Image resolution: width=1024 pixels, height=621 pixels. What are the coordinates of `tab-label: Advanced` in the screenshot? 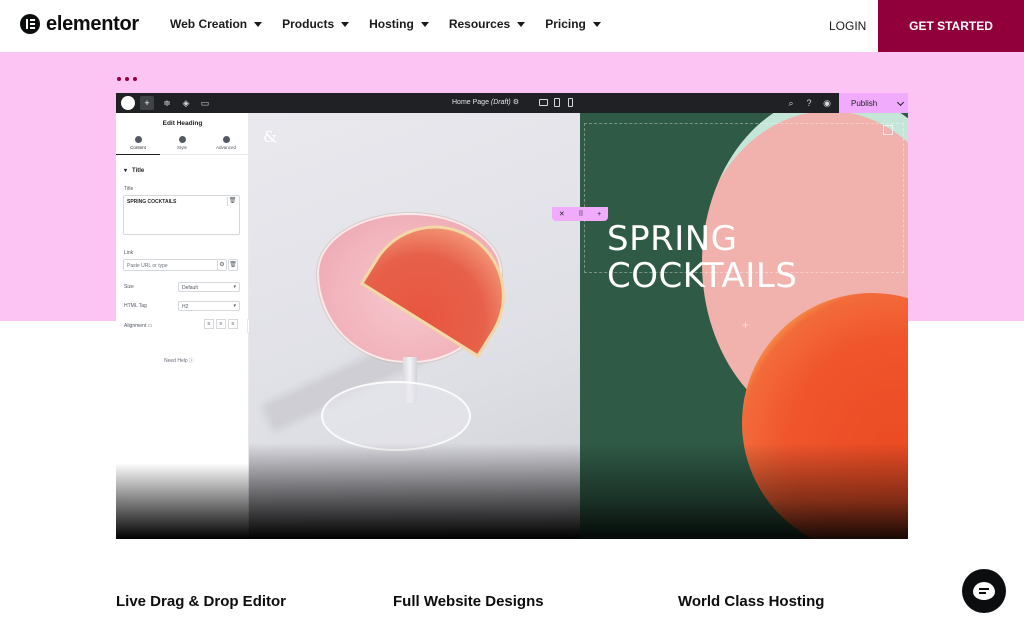 It's located at (225, 147).